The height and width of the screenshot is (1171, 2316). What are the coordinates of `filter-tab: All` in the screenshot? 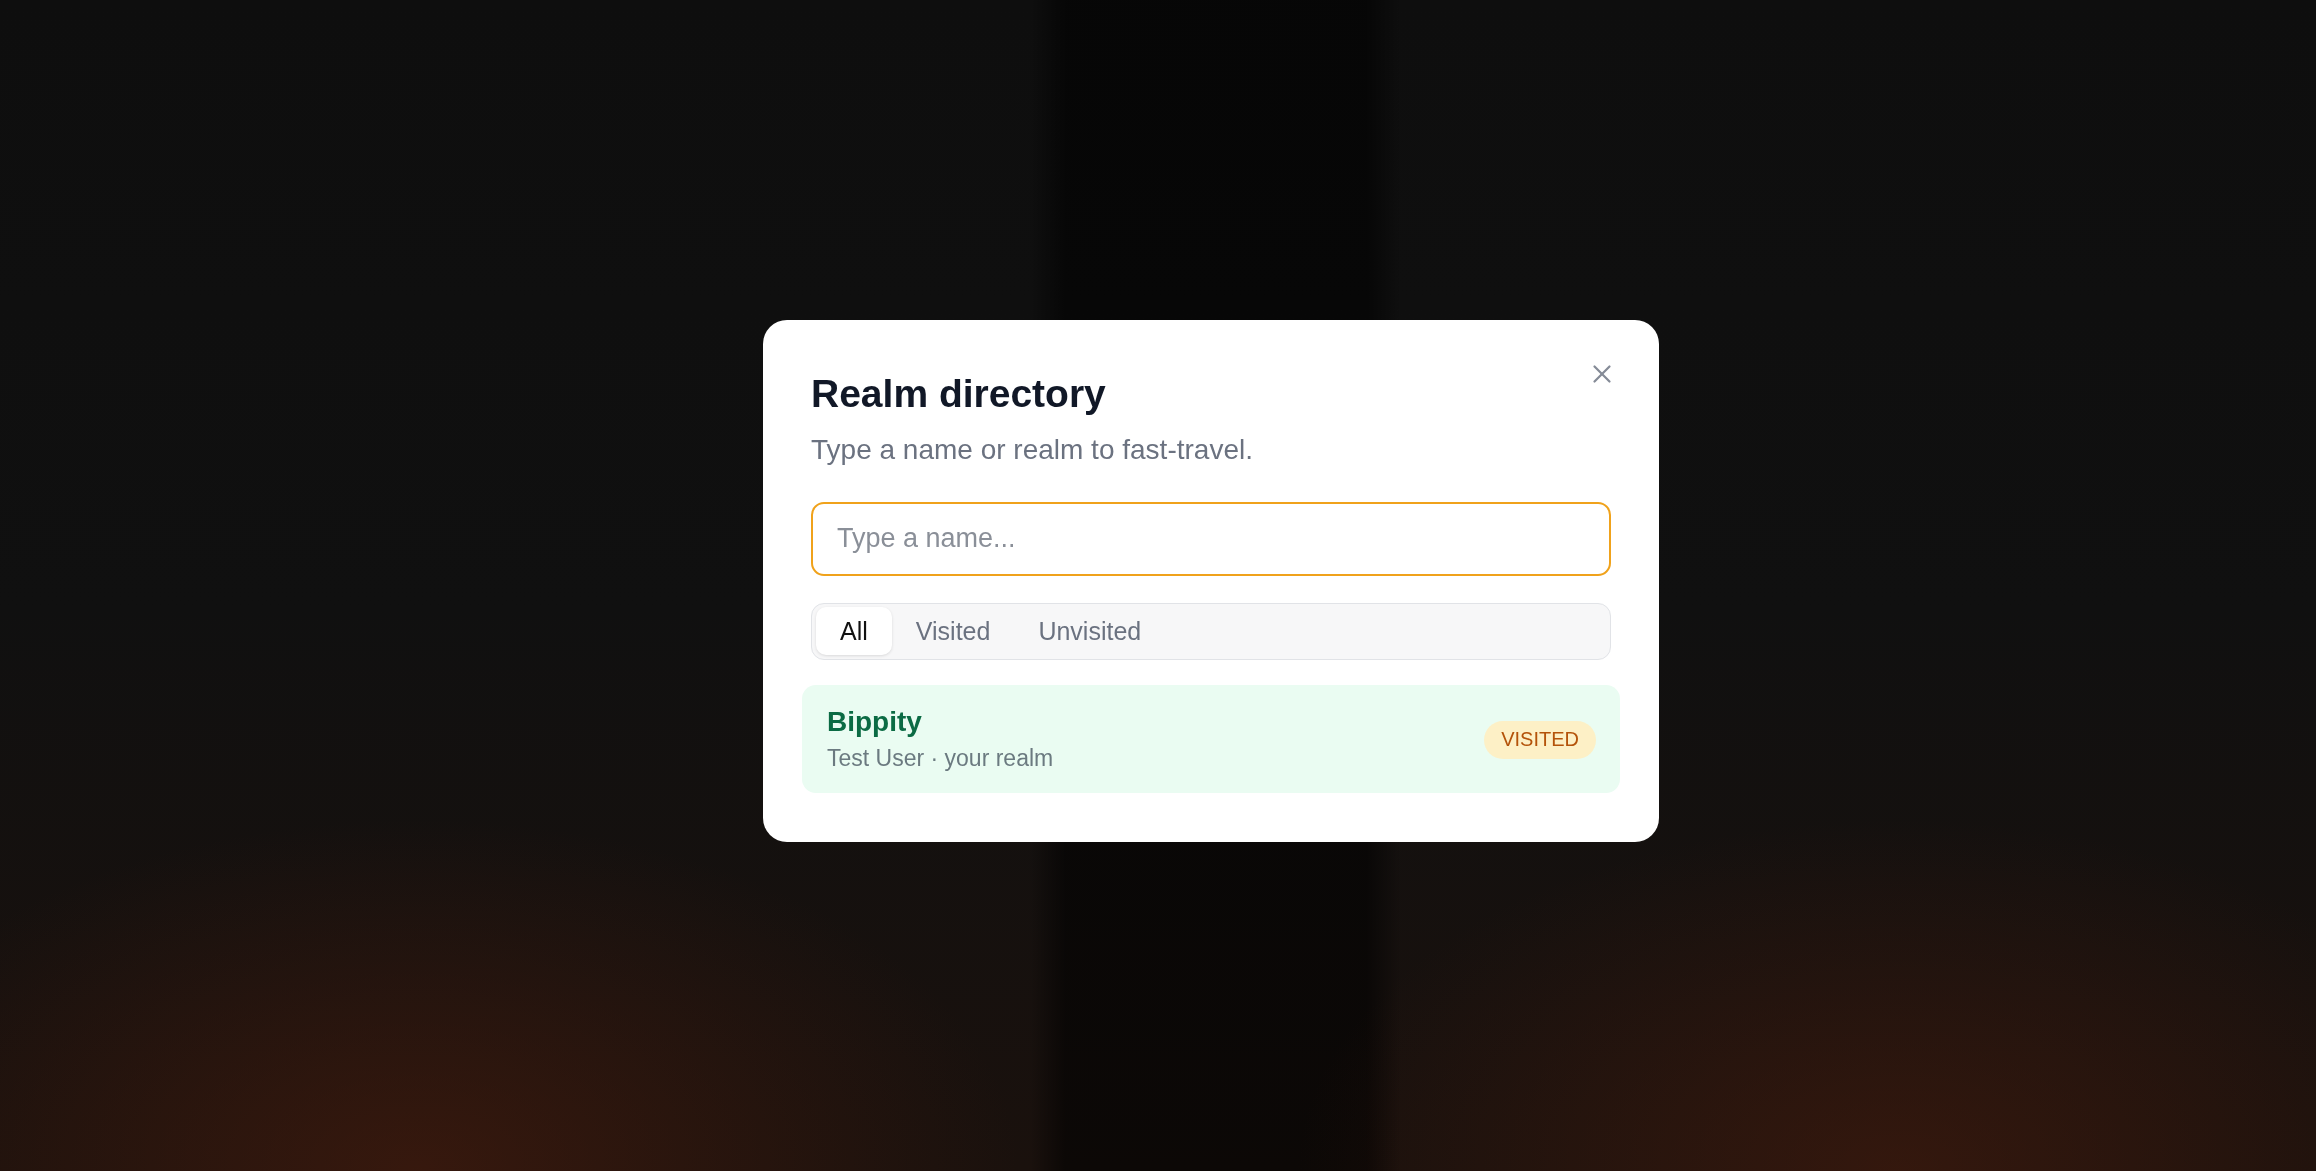 It's located at (854, 631).